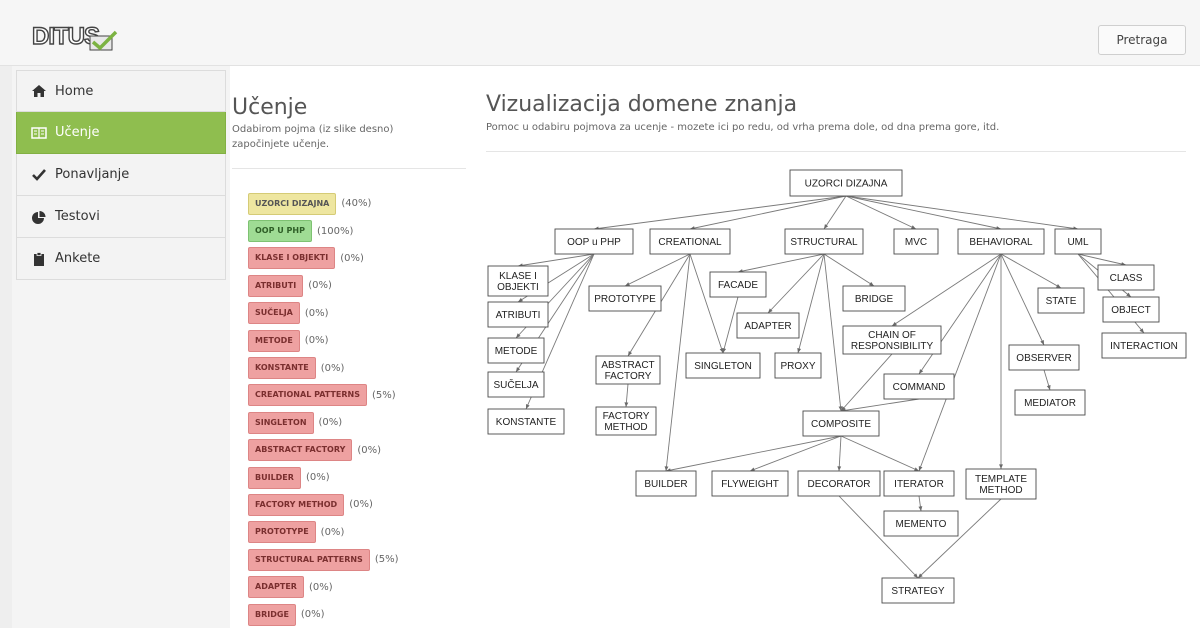 This screenshot has height=628, width=1200. What do you see at coordinates (921, 523) in the screenshot?
I see `diagram-node-memento: MEMENTO` at bounding box center [921, 523].